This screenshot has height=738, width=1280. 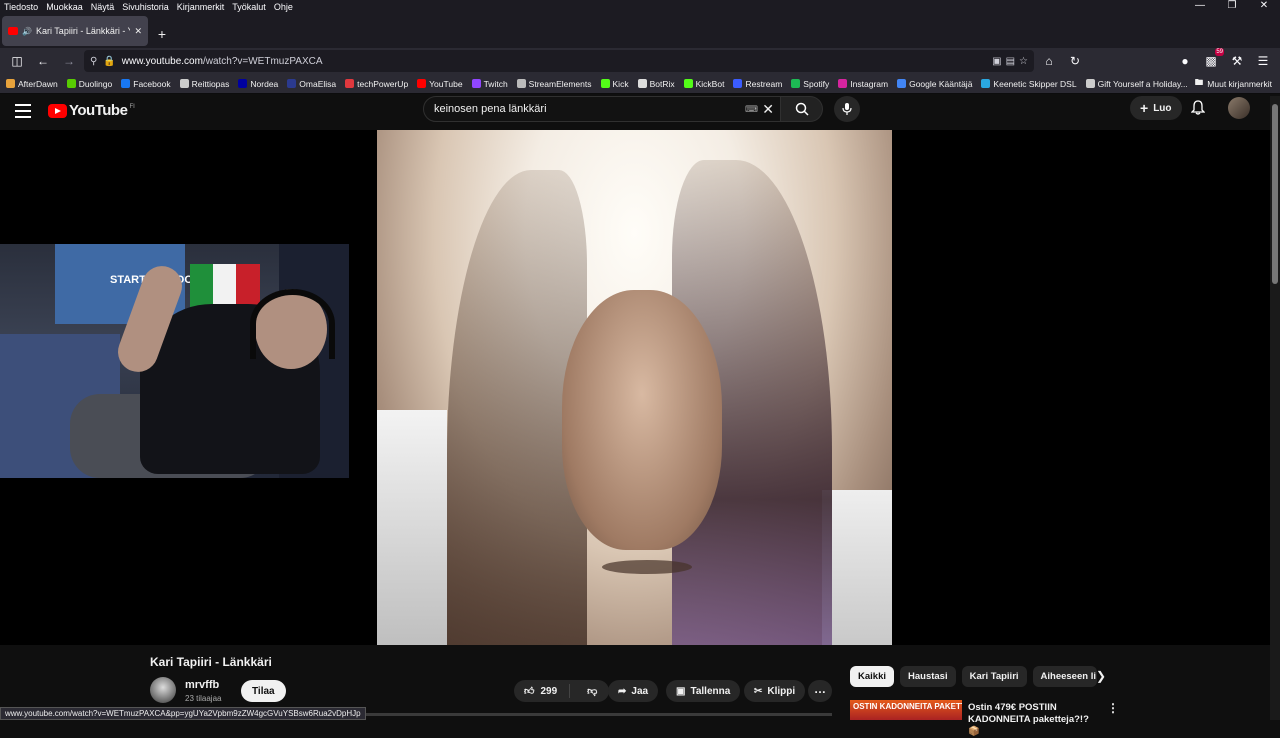 What do you see at coordinates (847, 109) in the screenshot?
I see `voice-search-button` at bounding box center [847, 109].